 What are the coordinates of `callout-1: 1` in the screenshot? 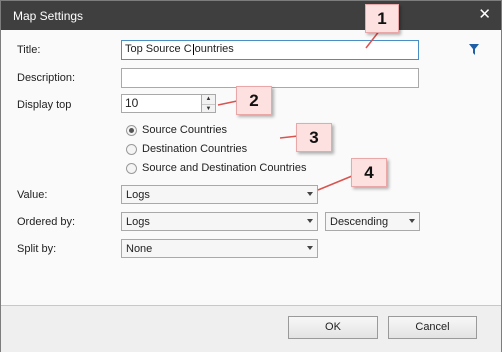 It's located at (382, 18).